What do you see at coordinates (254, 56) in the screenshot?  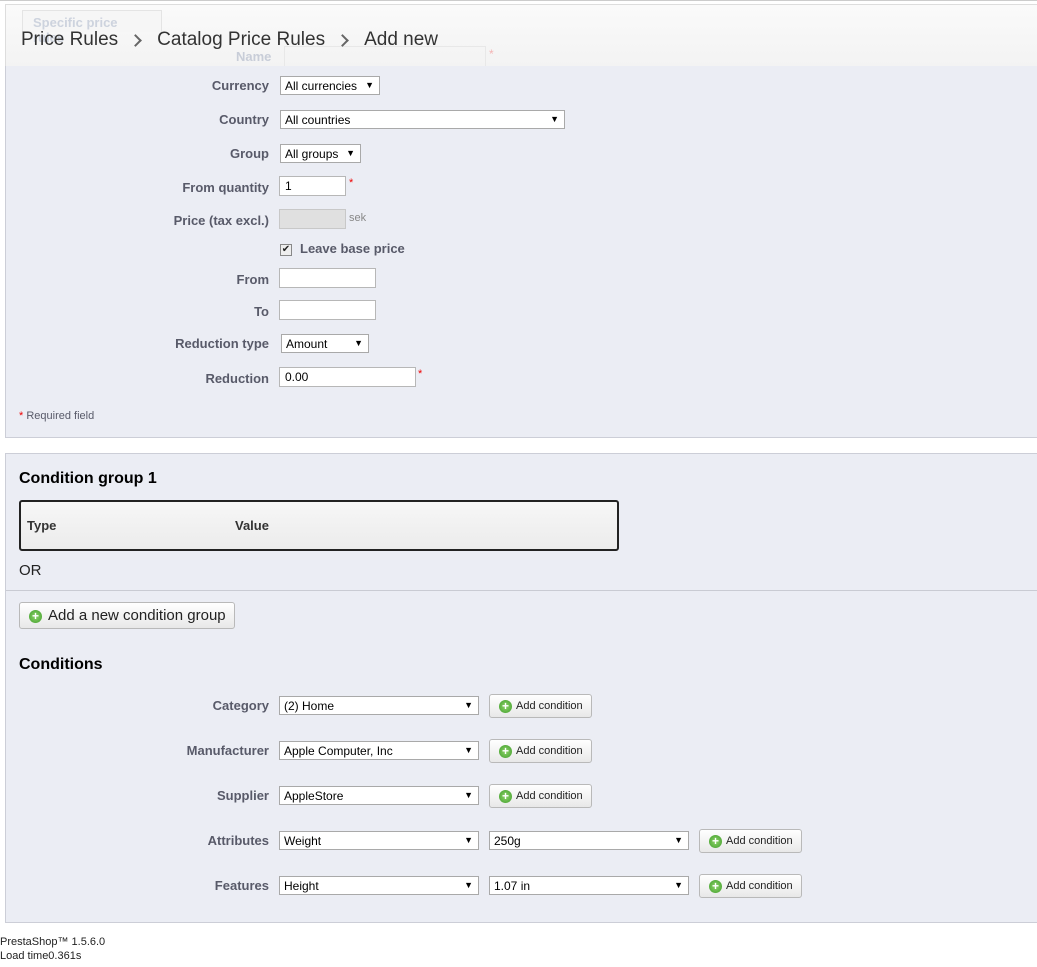 I see `ghost-name-label: Name` at bounding box center [254, 56].